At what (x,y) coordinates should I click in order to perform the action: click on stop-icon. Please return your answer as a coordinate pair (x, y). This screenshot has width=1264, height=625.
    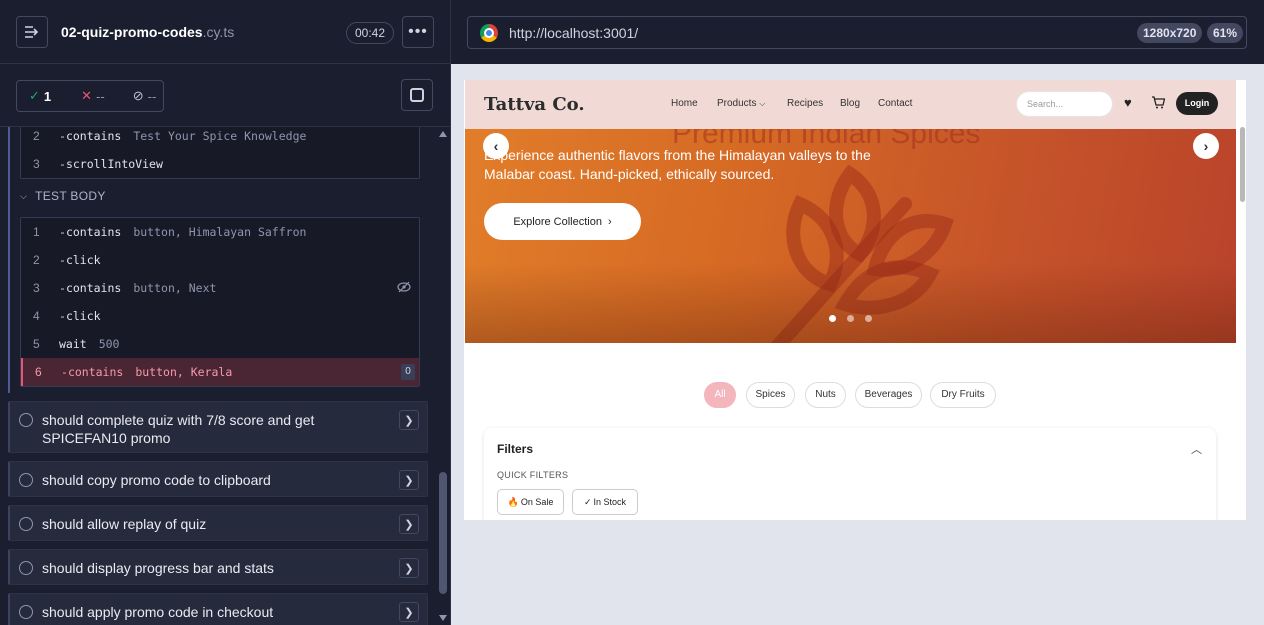
    Looking at the image, I should click on (417, 95).